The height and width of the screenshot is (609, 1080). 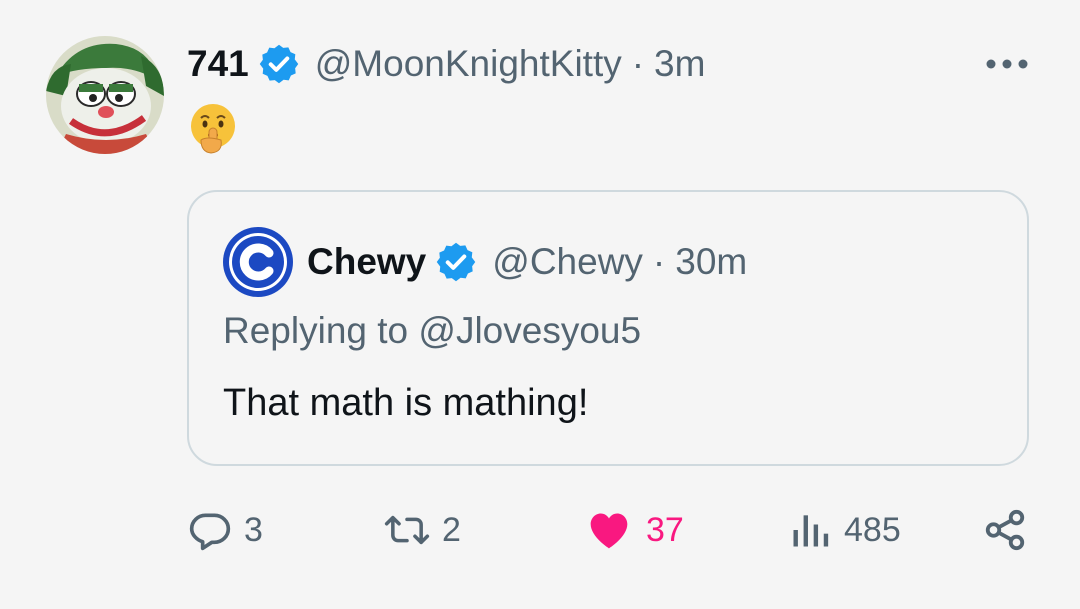 I want to click on quoted-display-name: Chewy, so click(x=366, y=262).